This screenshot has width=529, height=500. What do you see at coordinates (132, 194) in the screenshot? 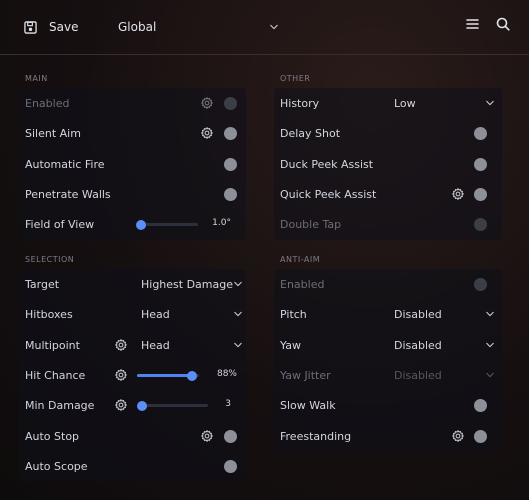
I see `penetrate-walls-row: Penetrate Walls` at bounding box center [132, 194].